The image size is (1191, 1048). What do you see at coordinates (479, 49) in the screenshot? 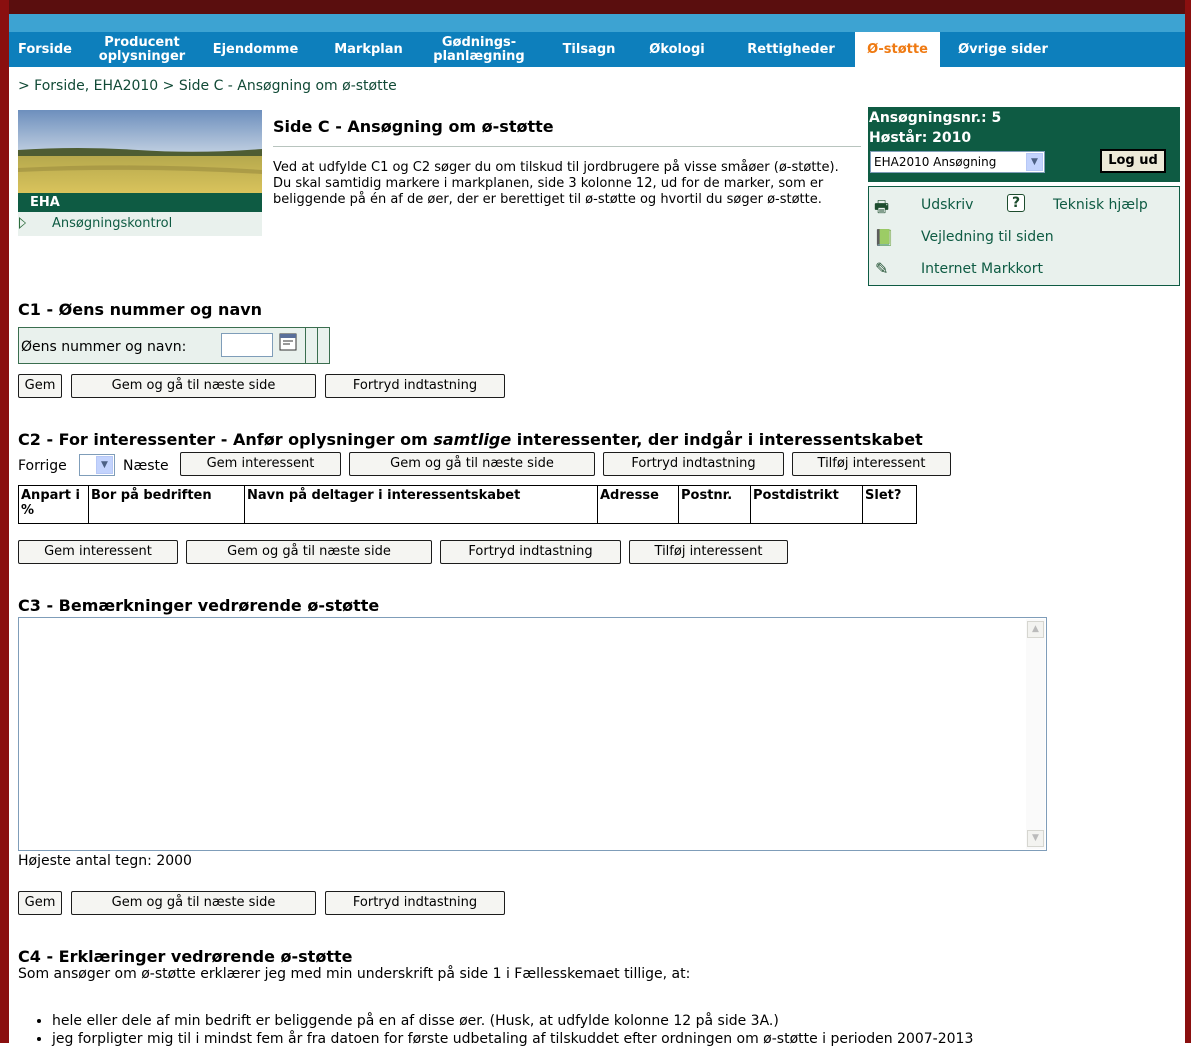
I see `nav-item-godningsplan: Gødnings- planlægning` at bounding box center [479, 49].